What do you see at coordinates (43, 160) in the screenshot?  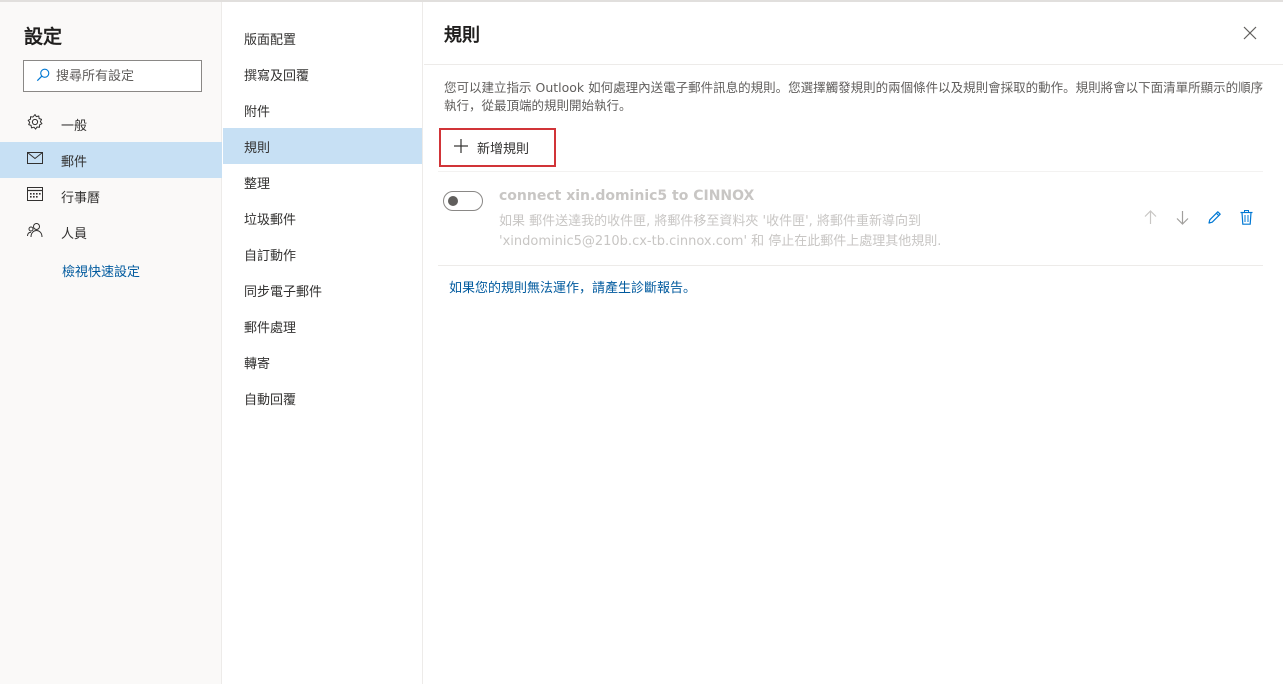 I see `mail-icon` at bounding box center [43, 160].